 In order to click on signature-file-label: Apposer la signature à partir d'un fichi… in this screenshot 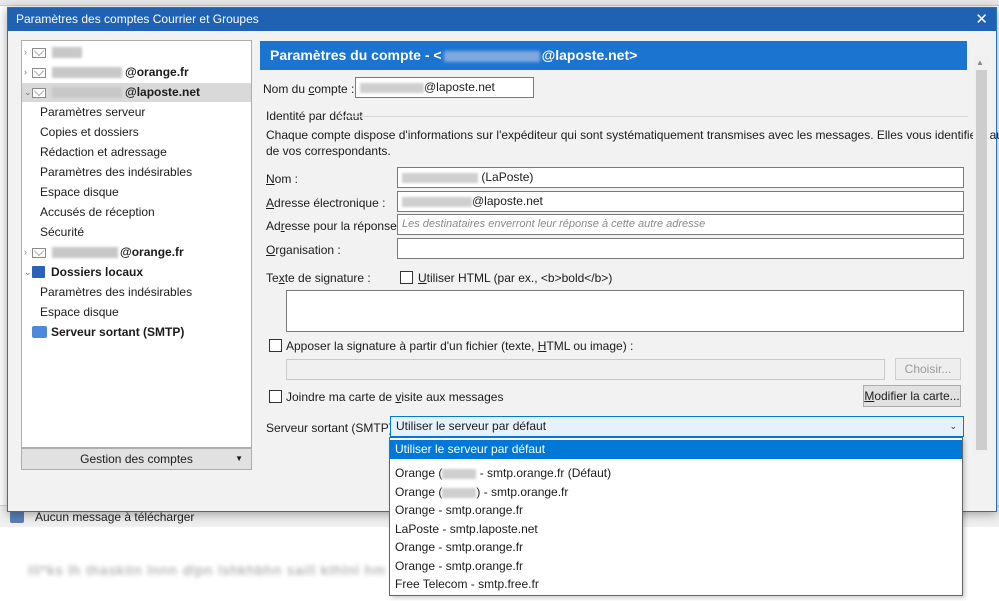, I will do `click(460, 346)`.